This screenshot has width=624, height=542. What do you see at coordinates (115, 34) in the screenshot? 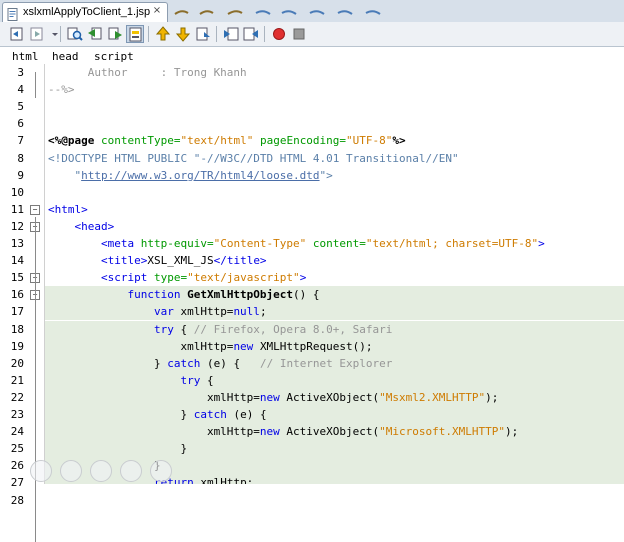
I see `find-next-icon` at bounding box center [115, 34].